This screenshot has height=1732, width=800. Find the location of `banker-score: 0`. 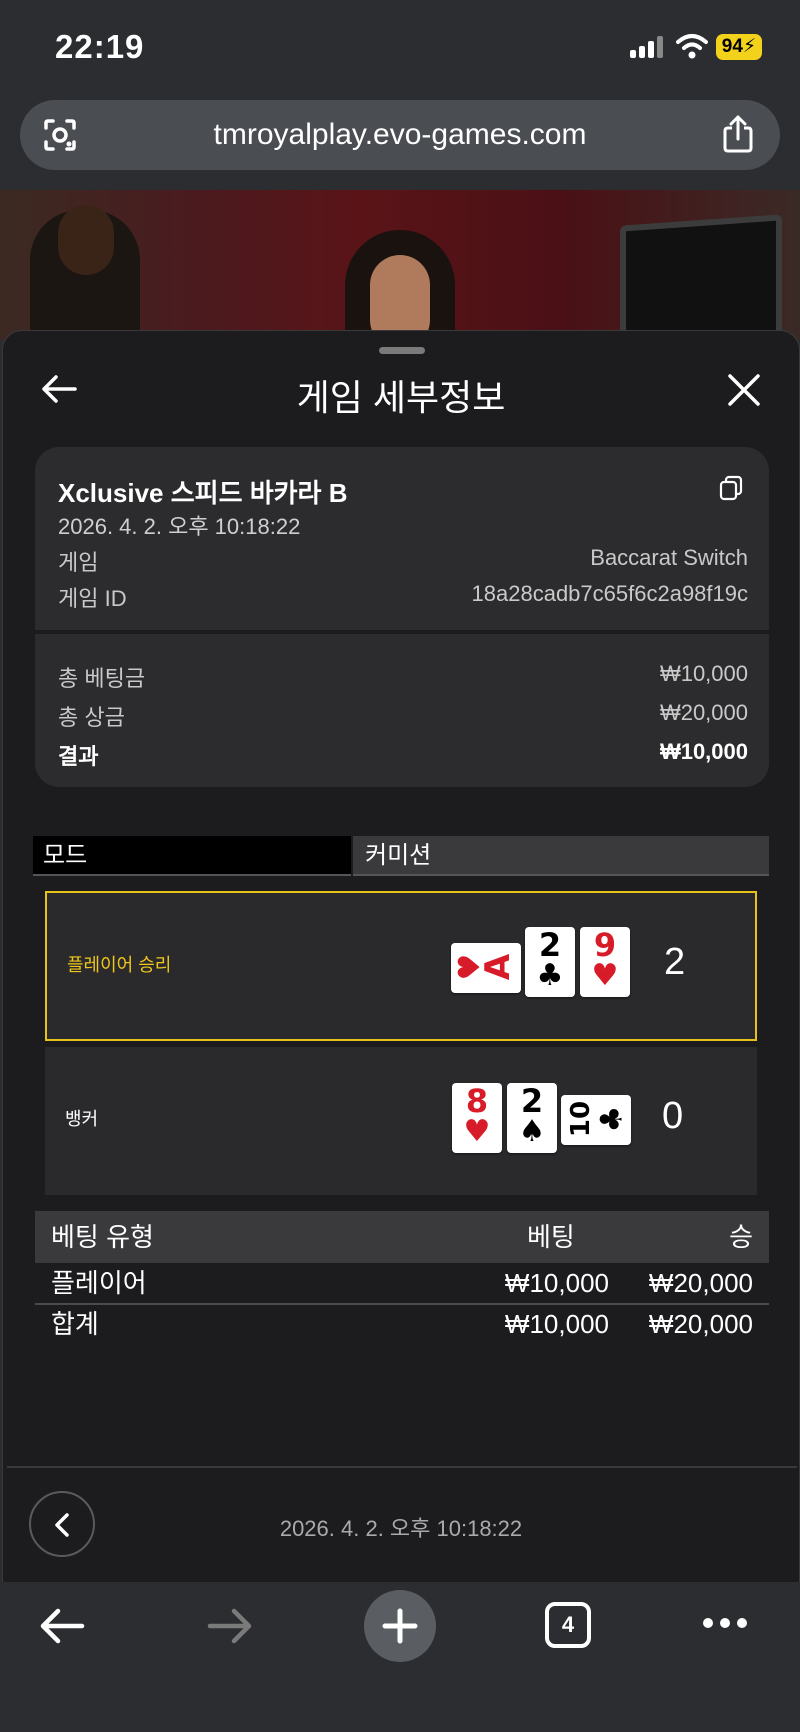

banker-score: 0 is located at coordinates (673, 1116).